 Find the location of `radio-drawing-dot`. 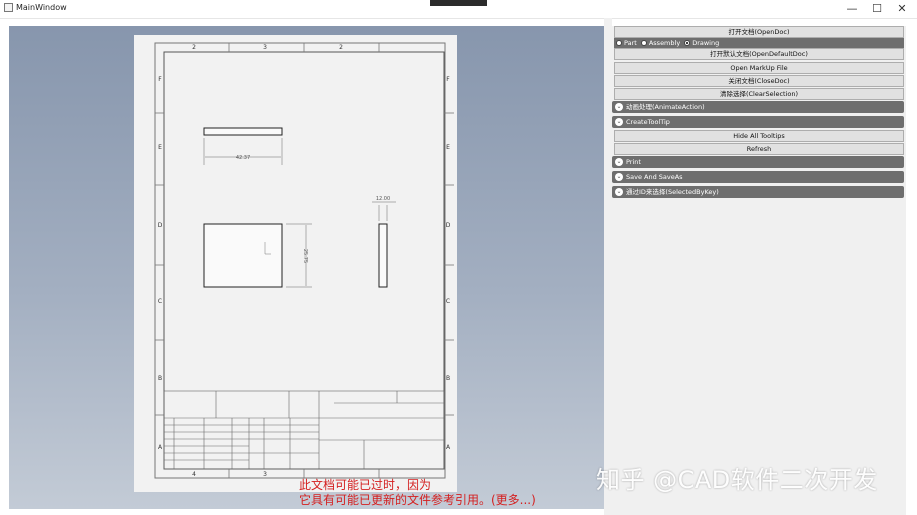

radio-drawing-dot is located at coordinates (687, 43).